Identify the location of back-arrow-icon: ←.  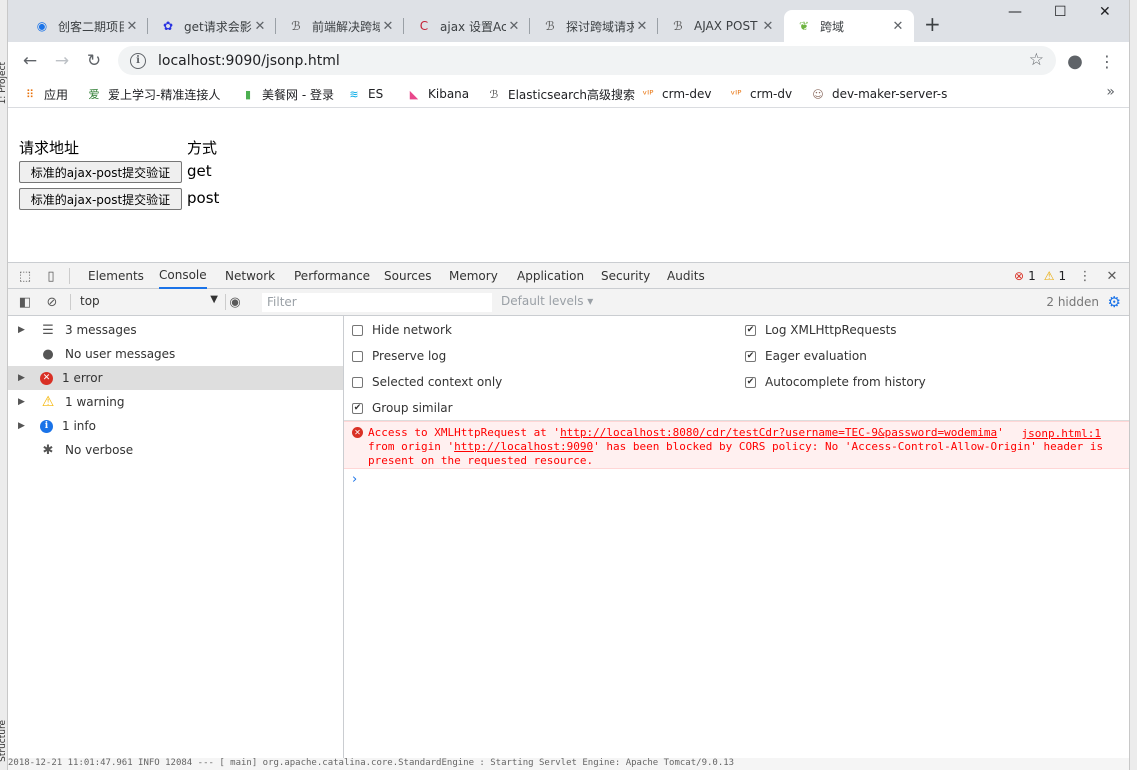
(30, 61).